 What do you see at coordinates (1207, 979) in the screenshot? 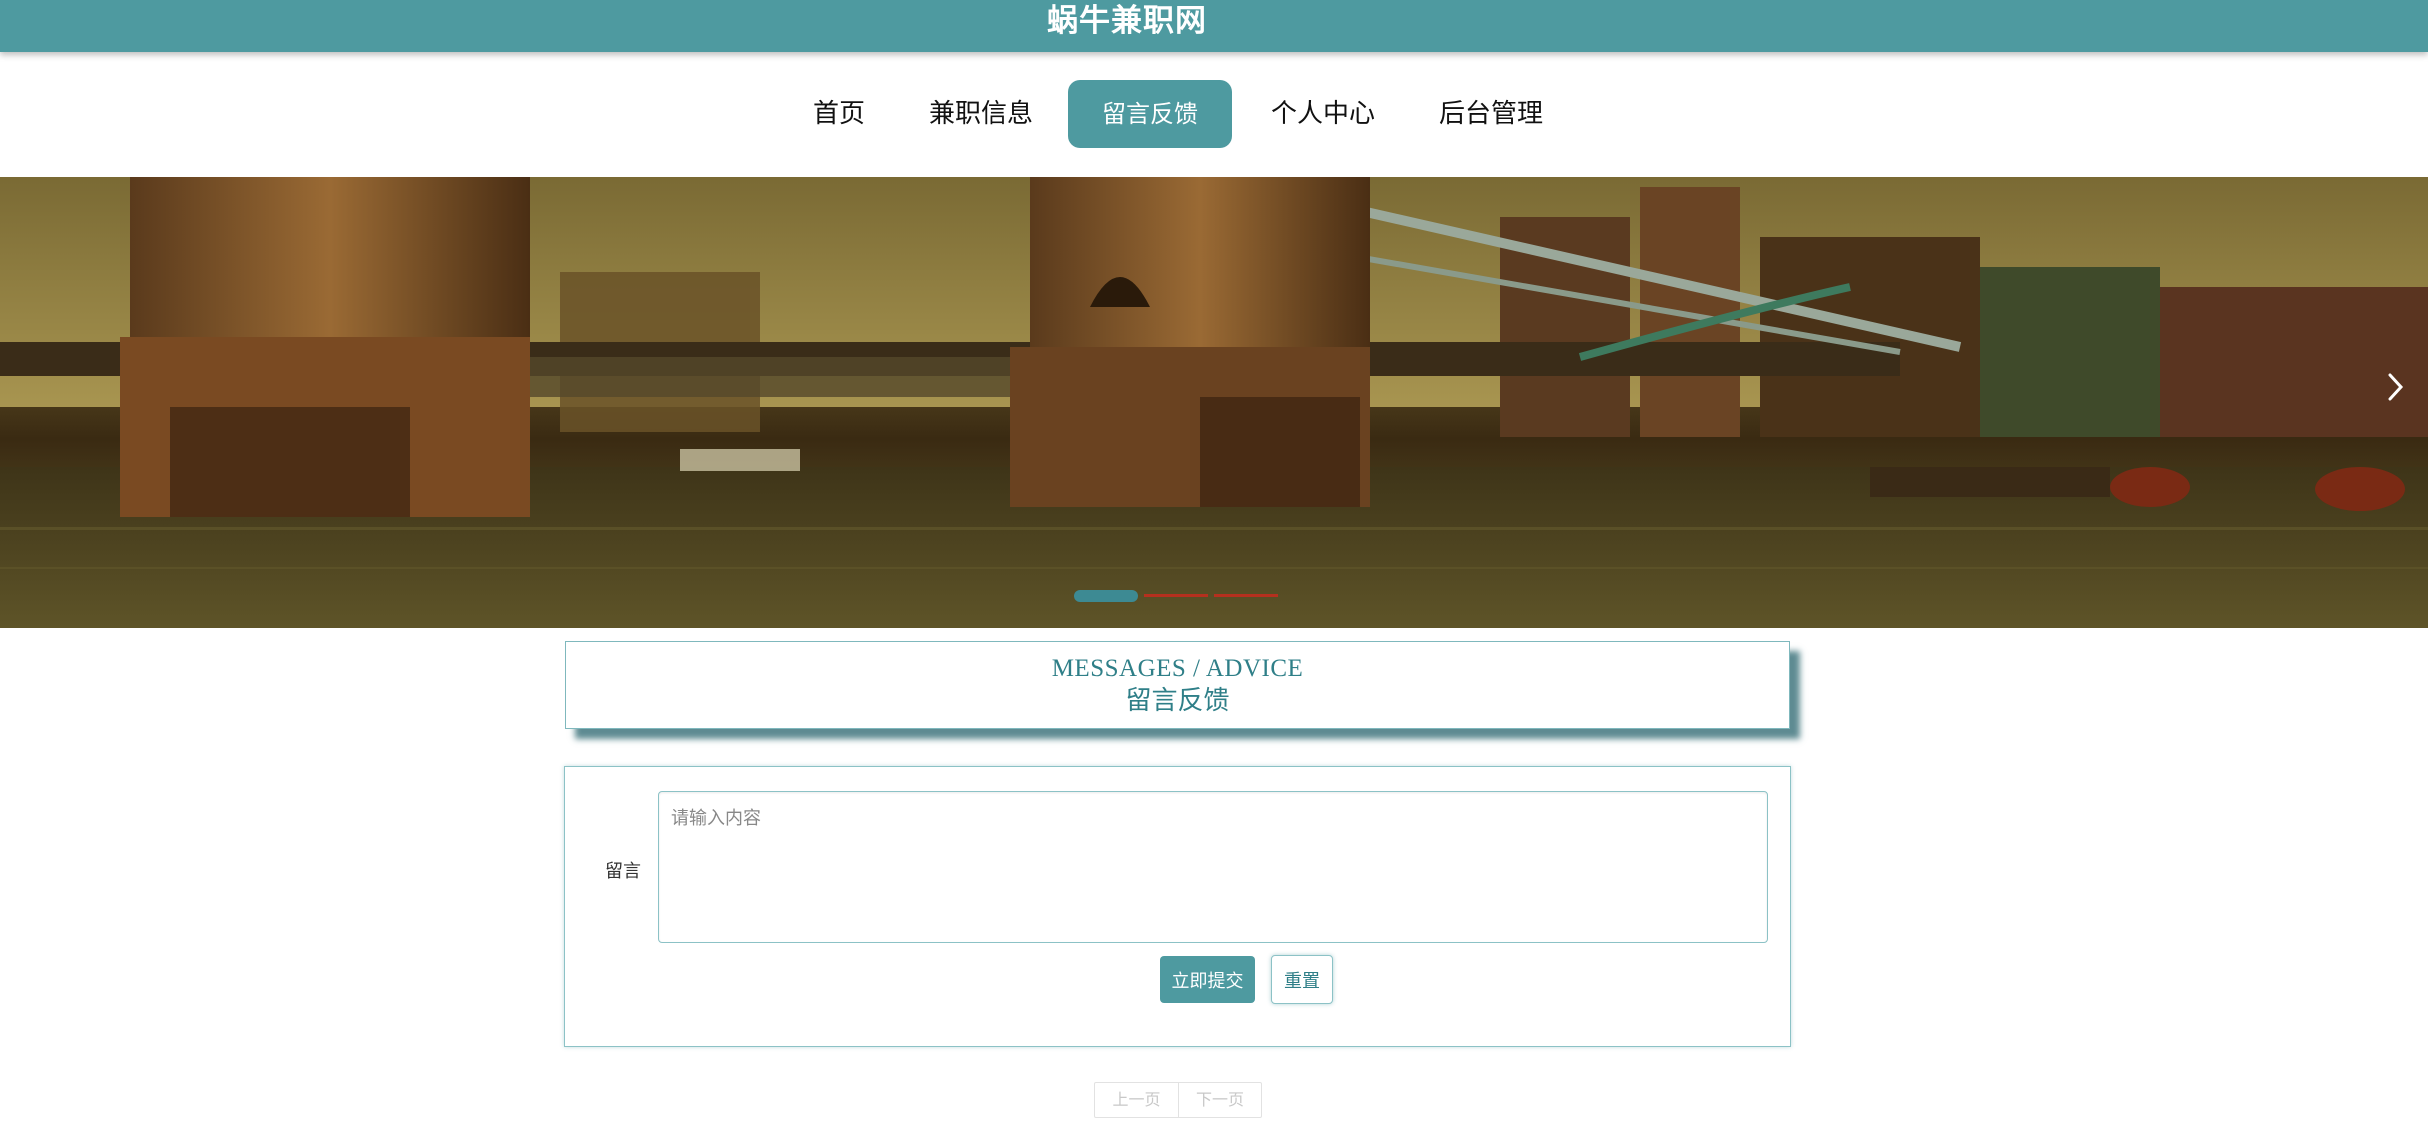
I see `submit-button: 立即提交` at bounding box center [1207, 979].